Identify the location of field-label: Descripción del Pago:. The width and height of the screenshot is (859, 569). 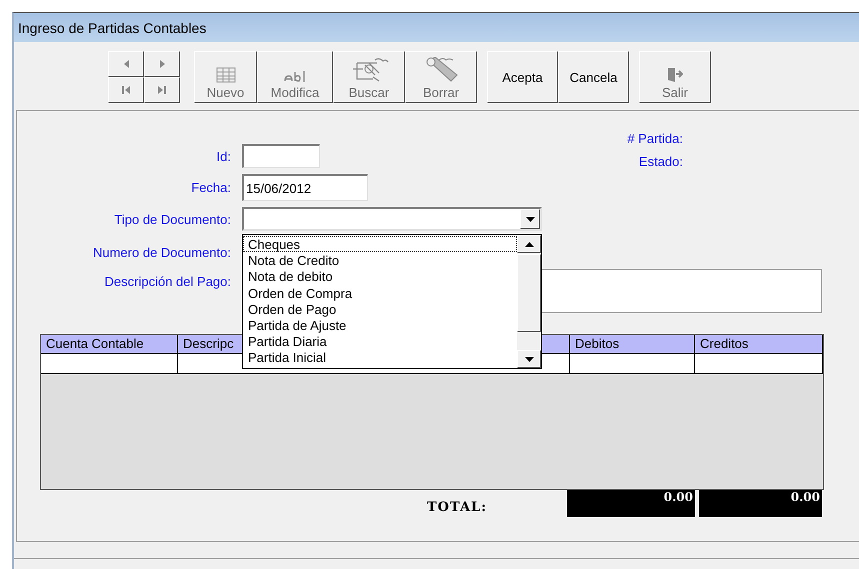
(167, 281).